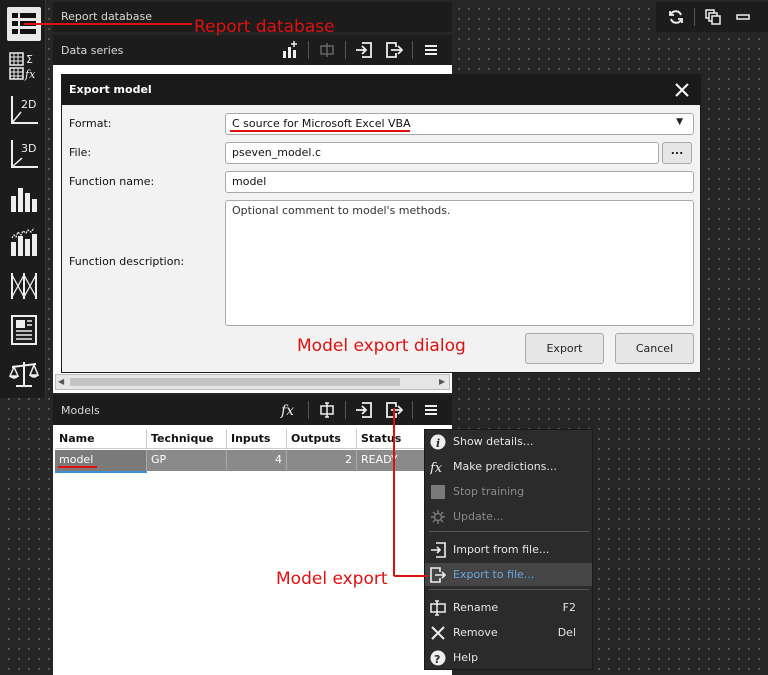 This screenshot has height=675, width=768. I want to click on model-export-annotation: Model export, so click(332, 579).